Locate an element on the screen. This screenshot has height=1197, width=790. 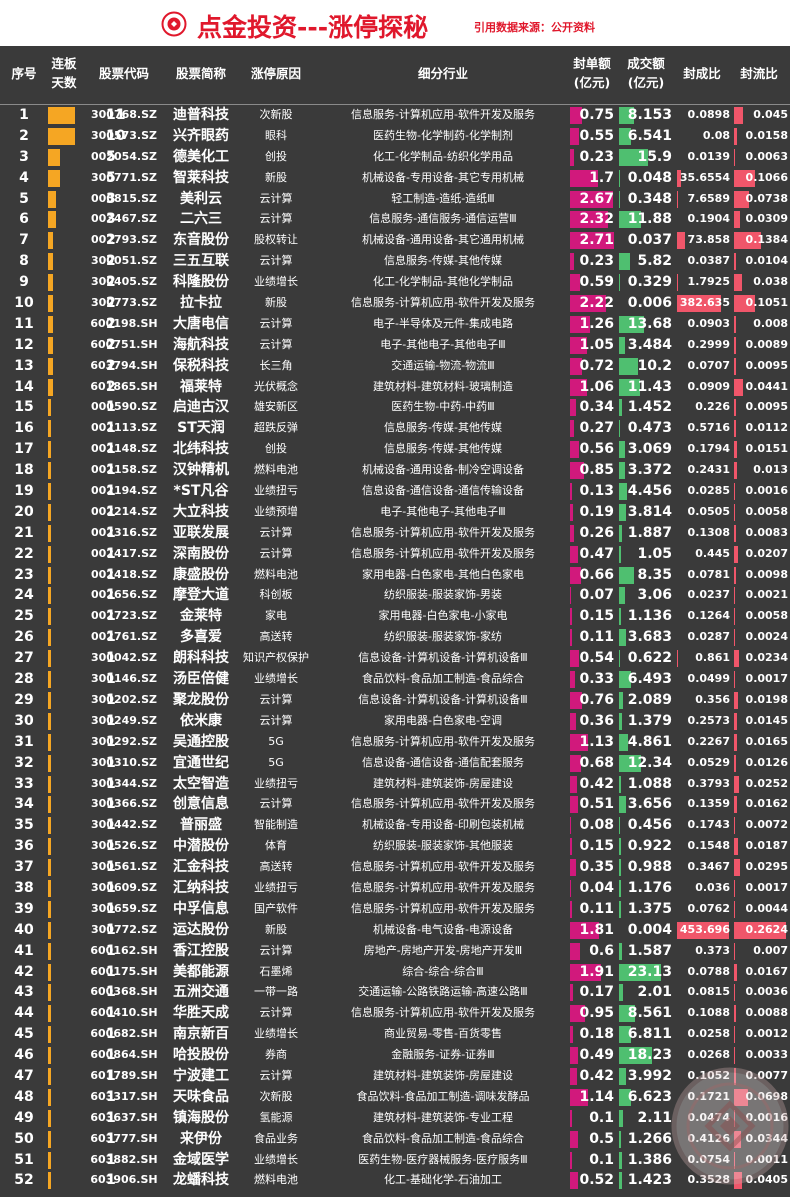
stock-code: 300344.SZ is located at coordinates (124, 783).